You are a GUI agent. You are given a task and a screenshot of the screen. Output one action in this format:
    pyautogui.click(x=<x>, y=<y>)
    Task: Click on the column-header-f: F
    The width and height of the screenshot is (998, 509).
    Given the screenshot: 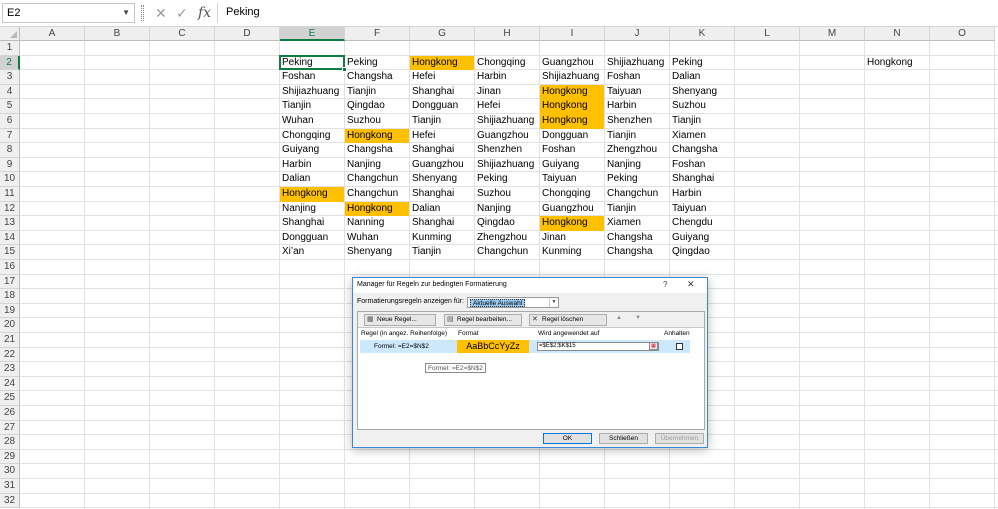 What is the action you would take?
    pyautogui.click(x=377, y=34)
    